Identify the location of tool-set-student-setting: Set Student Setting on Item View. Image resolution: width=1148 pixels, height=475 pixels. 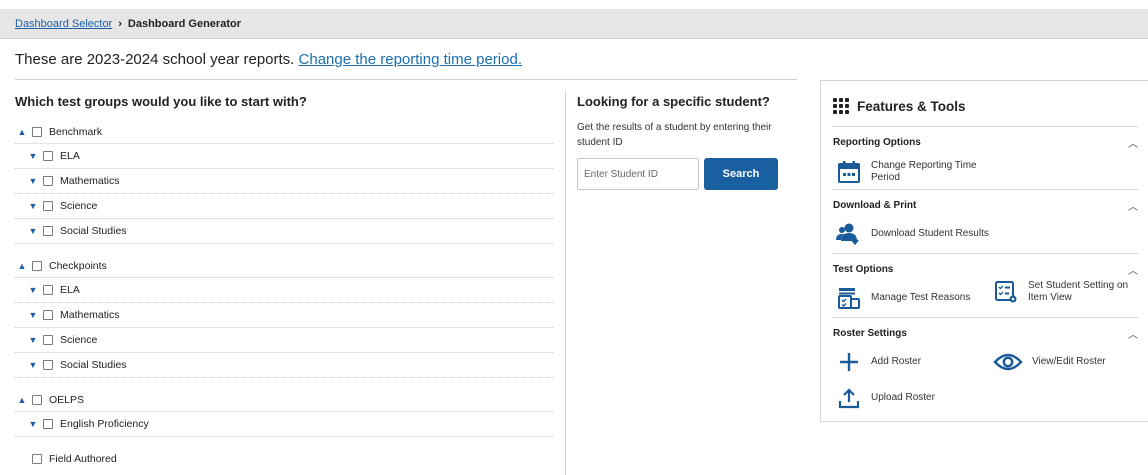
(1065, 292).